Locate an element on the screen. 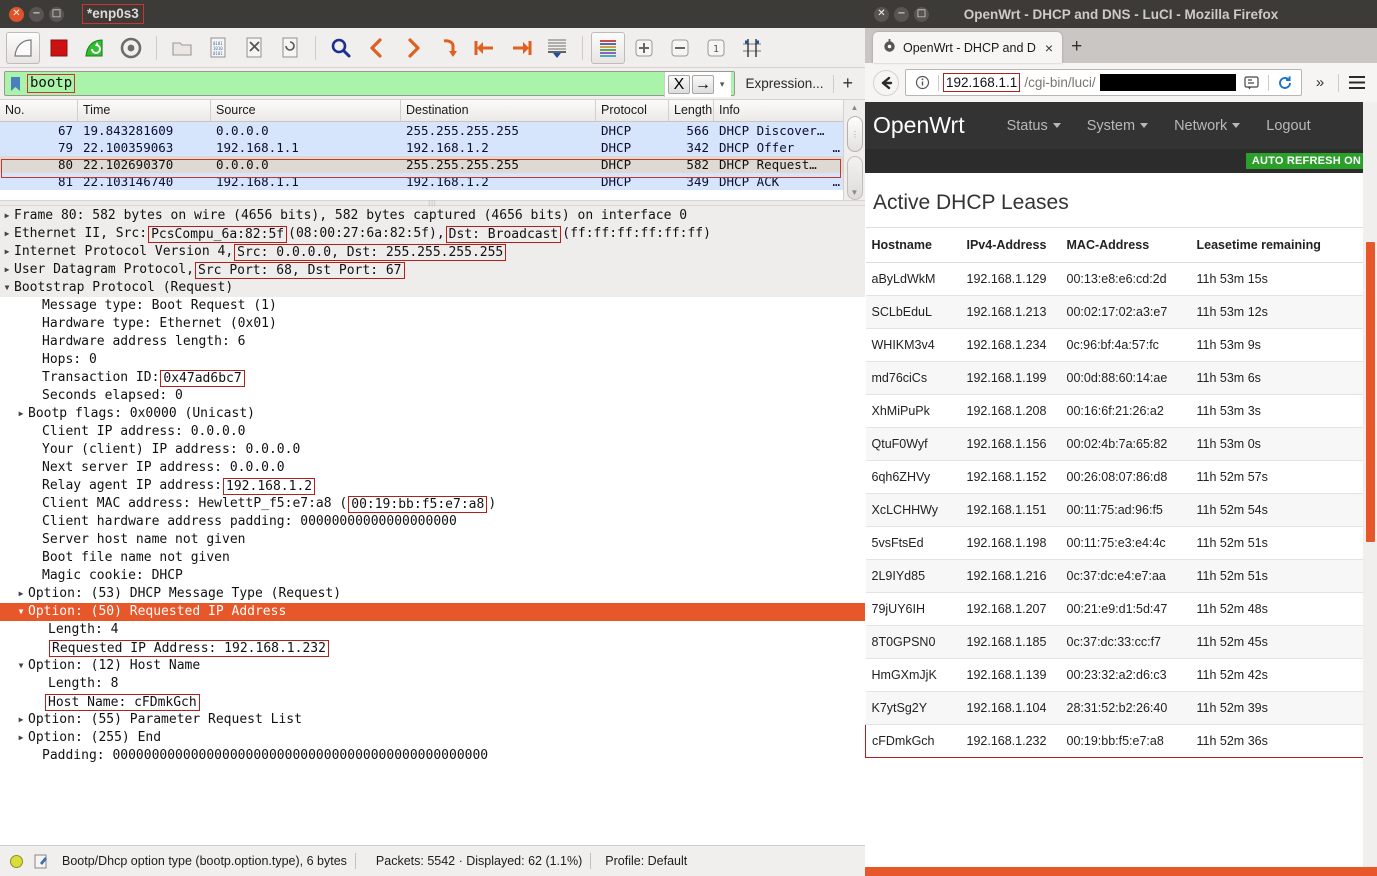 The height and width of the screenshot is (876, 1377). new-tab-button: + is located at coordinates (1076, 49).